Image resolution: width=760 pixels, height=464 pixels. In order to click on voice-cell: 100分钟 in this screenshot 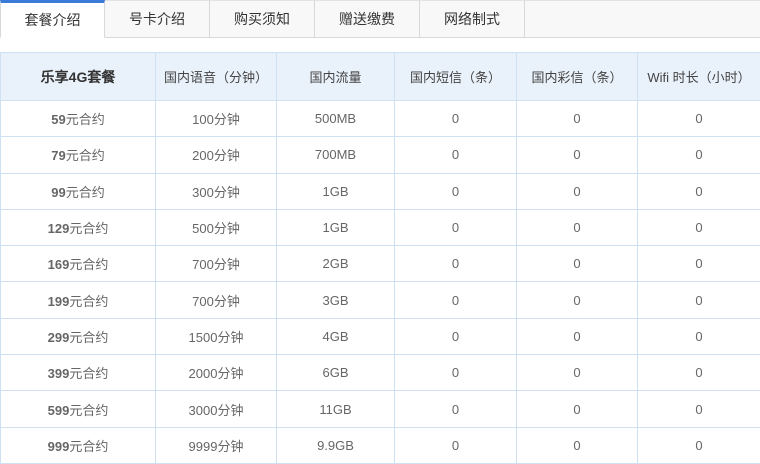, I will do `click(216, 118)`.